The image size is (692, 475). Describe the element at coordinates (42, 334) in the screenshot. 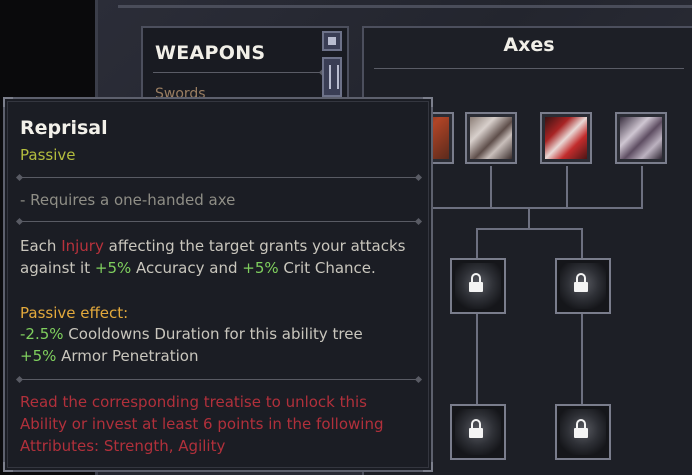

I see `effect-value: -2.5%` at that location.